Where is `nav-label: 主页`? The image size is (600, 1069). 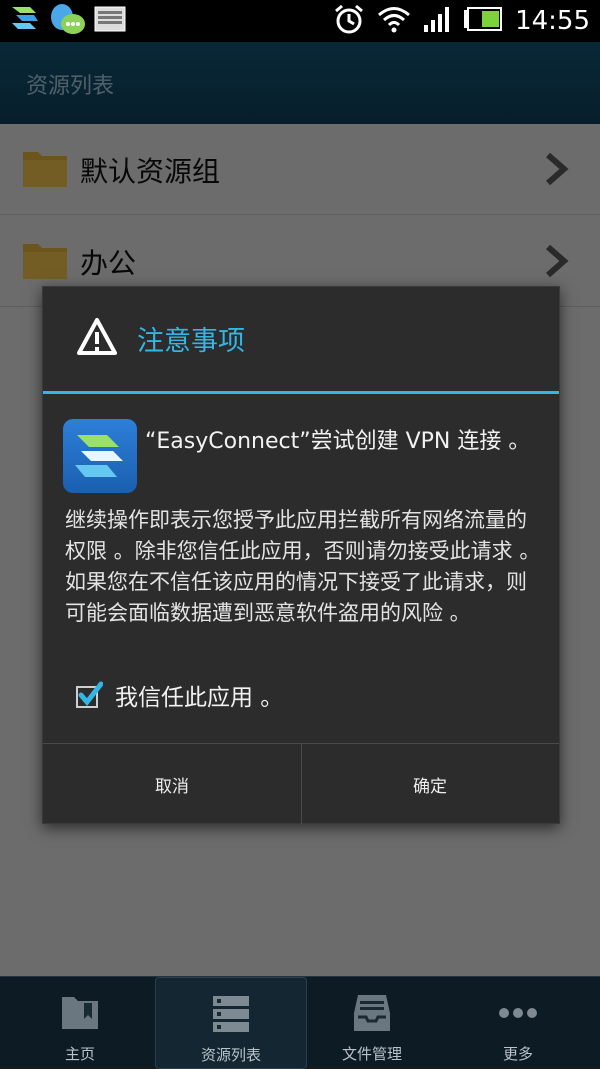 nav-label: 主页 is located at coordinates (79, 1054).